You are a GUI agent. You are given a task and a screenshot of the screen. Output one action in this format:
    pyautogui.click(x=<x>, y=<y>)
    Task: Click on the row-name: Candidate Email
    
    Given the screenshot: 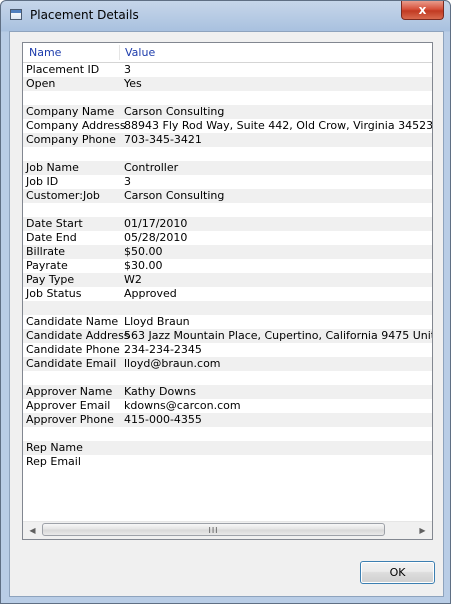 What is the action you would take?
    pyautogui.click(x=71, y=363)
    